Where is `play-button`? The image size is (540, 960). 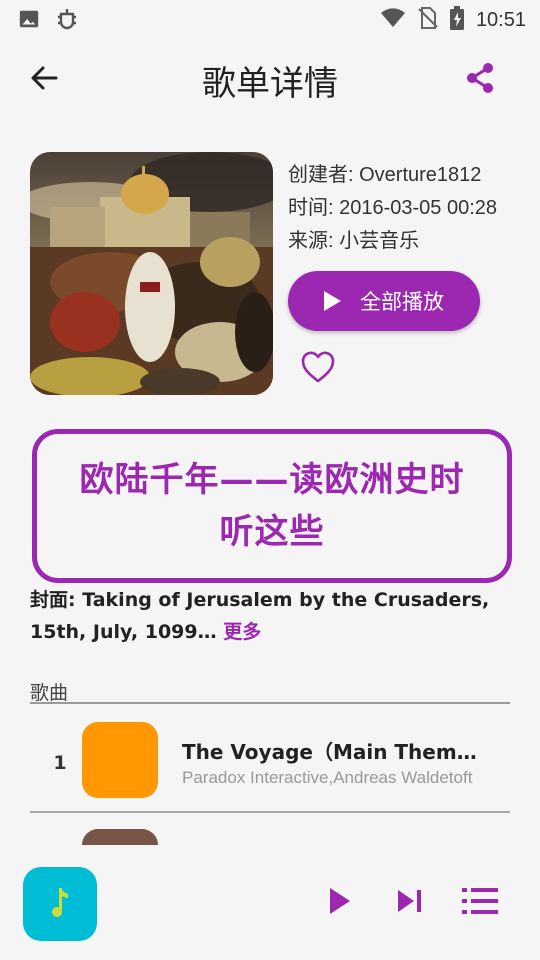 play-button is located at coordinates (340, 903).